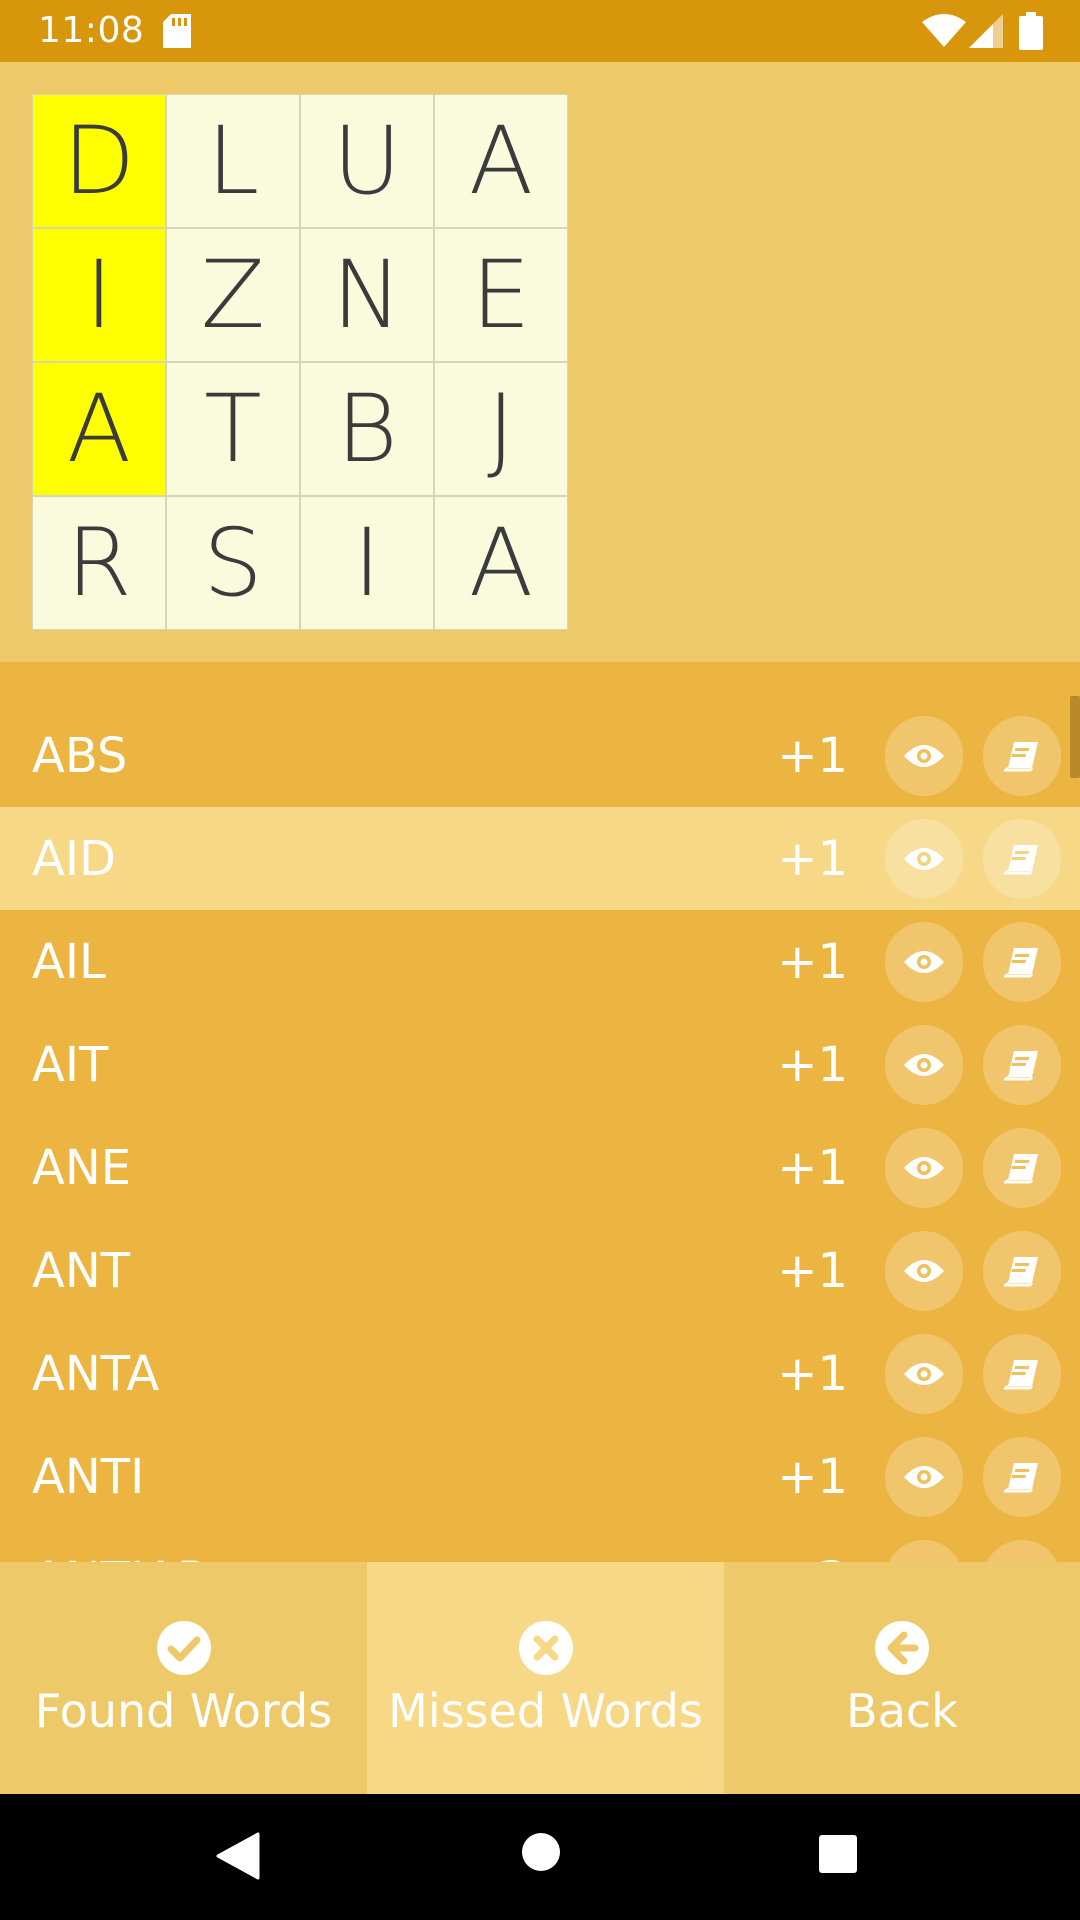  Describe the element at coordinates (944, 30) in the screenshot. I see `wifi-icon` at that location.